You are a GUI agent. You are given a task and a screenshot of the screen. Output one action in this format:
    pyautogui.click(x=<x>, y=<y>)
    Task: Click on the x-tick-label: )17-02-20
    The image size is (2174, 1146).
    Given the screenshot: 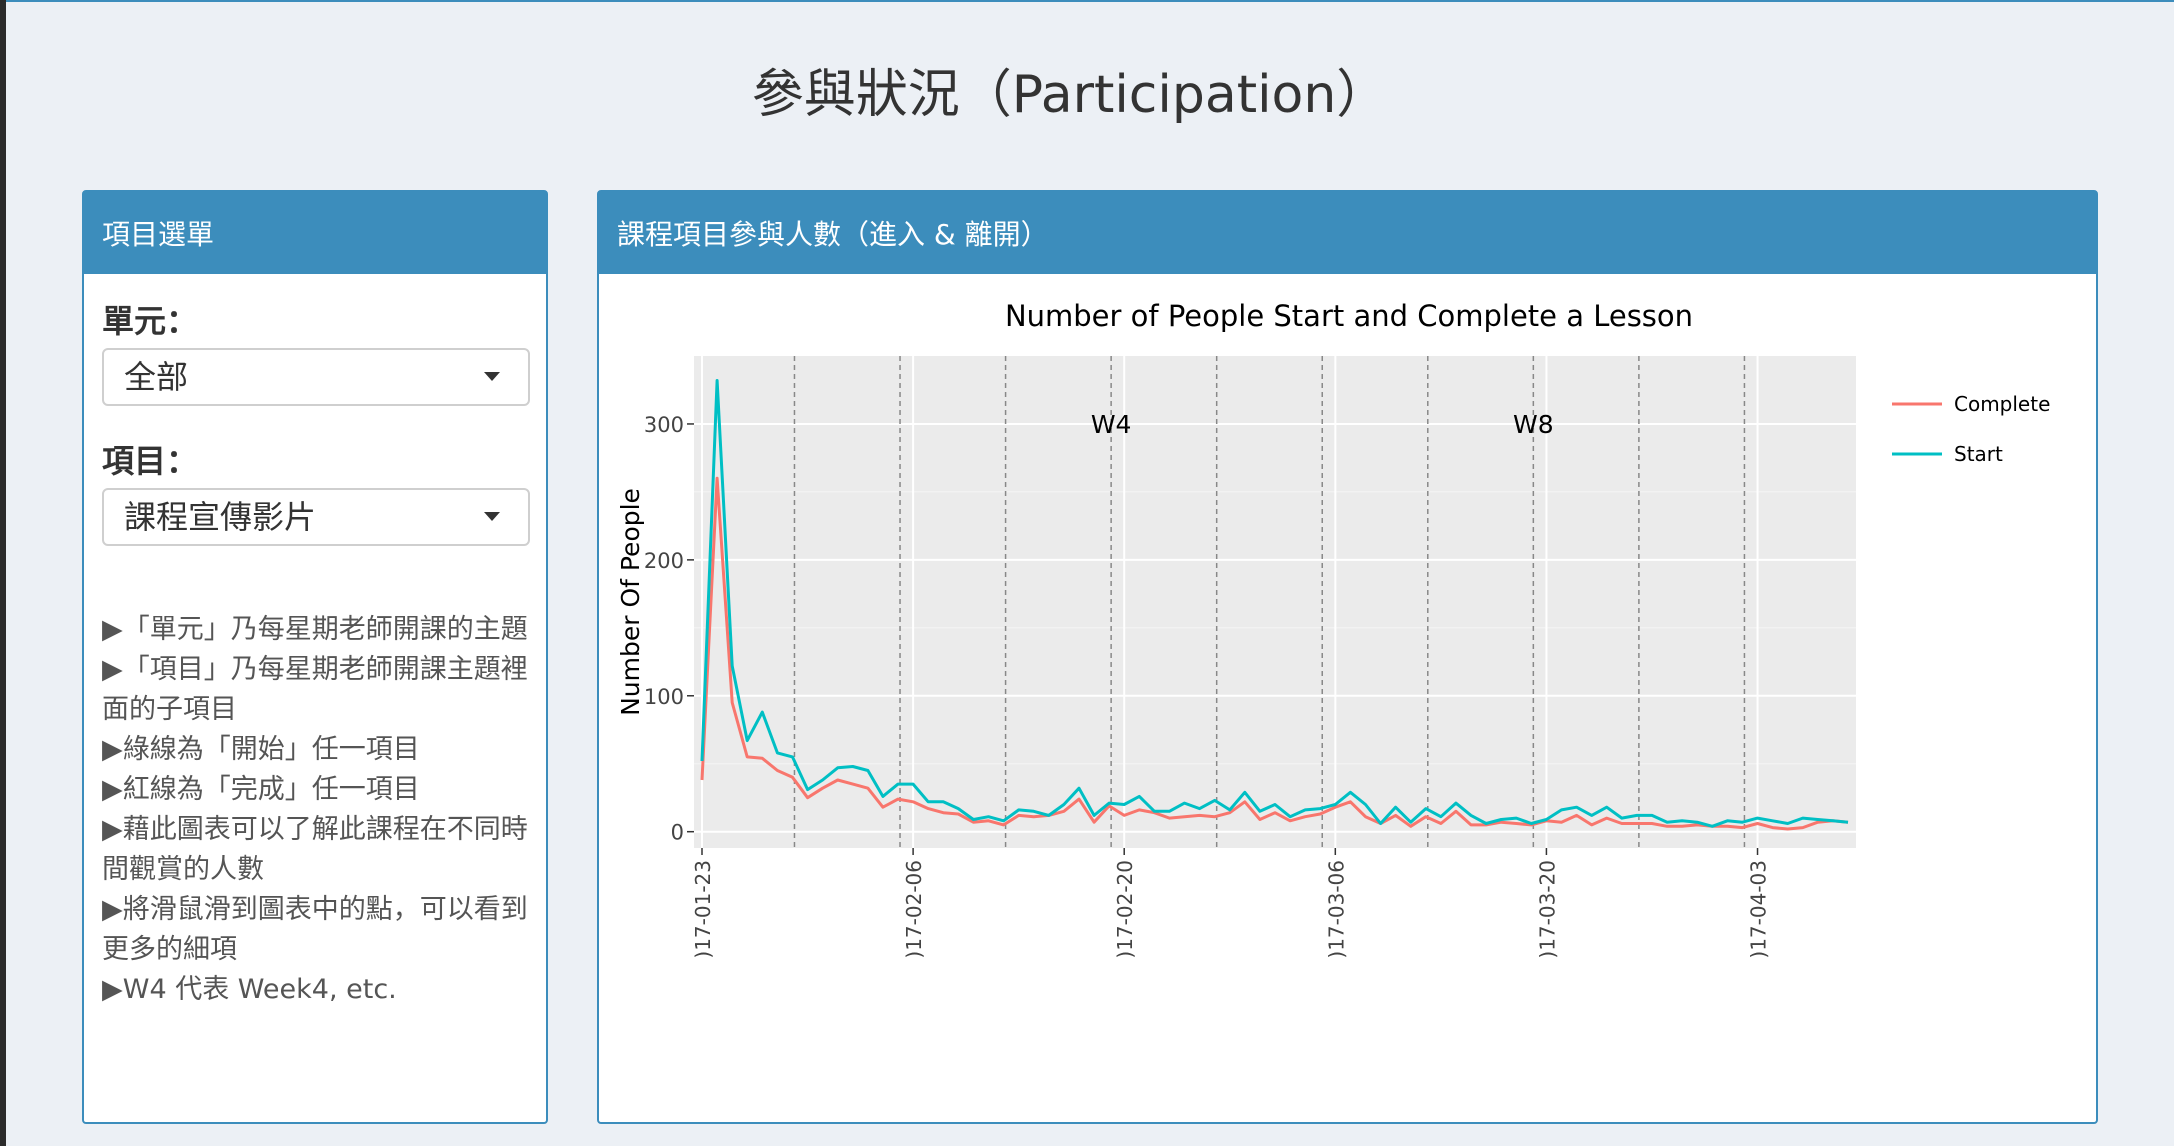 What is the action you would take?
    pyautogui.click(x=1125, y=909)
    